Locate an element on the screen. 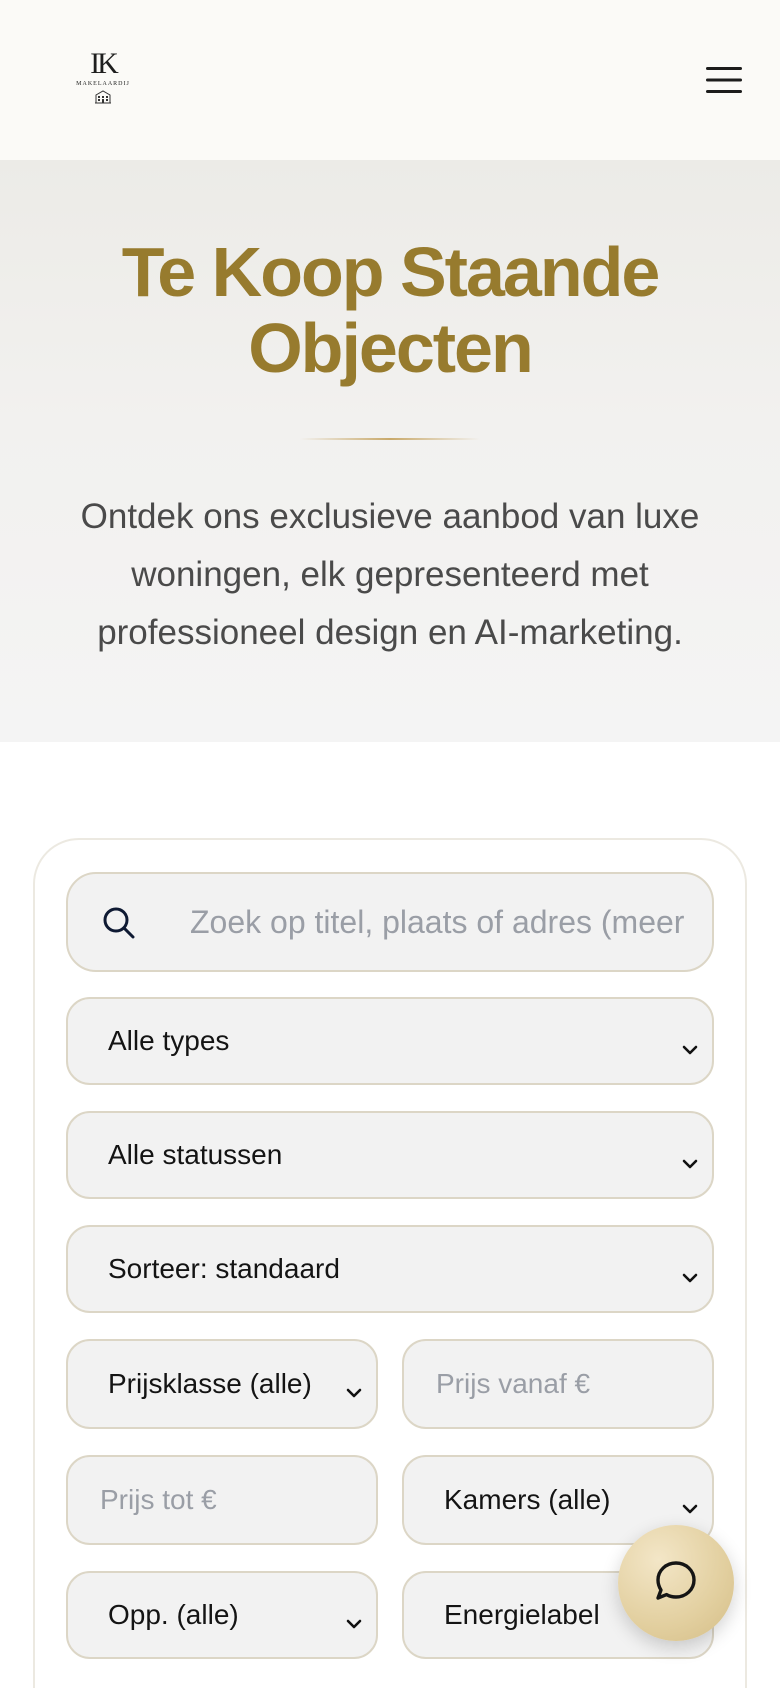  search-placeholder: Zoek op titel, plaats of adres (meer is located at coordinates (437, 921).